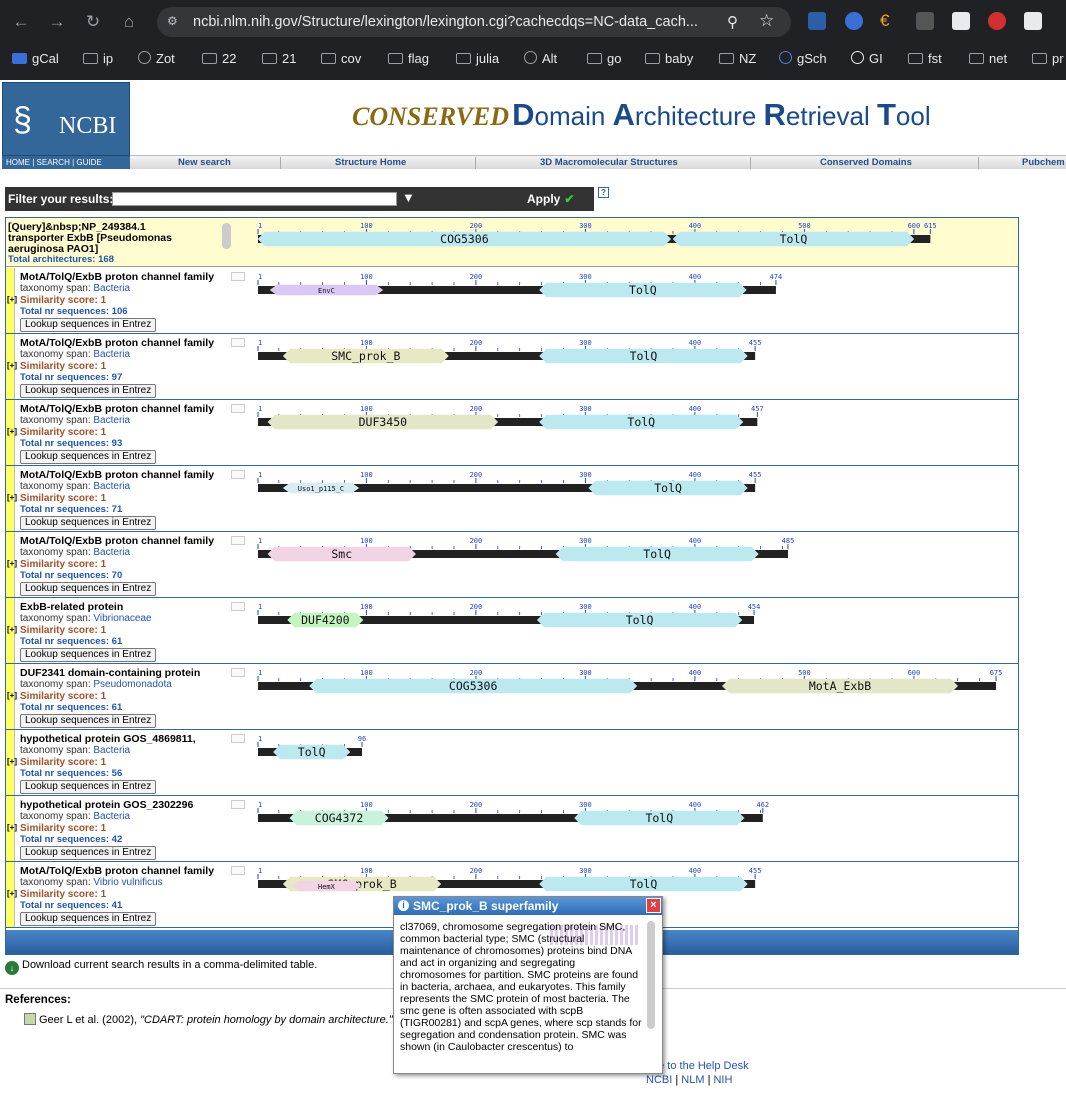  I want to click on filter-dropdown-icon: ▼, so click(408, 197).